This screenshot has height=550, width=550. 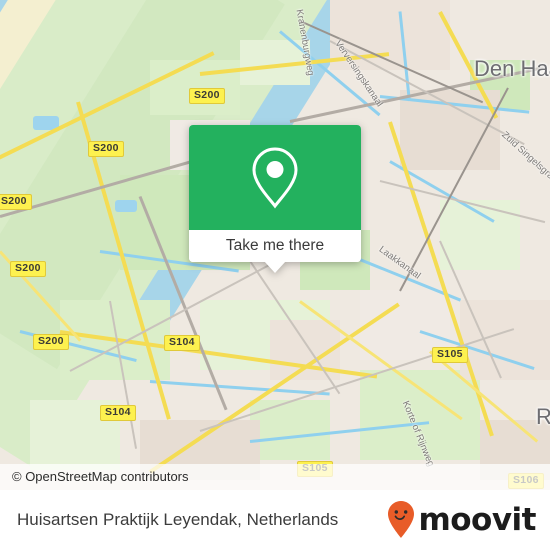 I want to click on popup-inner: Take me there, so click(x=275, y=193).